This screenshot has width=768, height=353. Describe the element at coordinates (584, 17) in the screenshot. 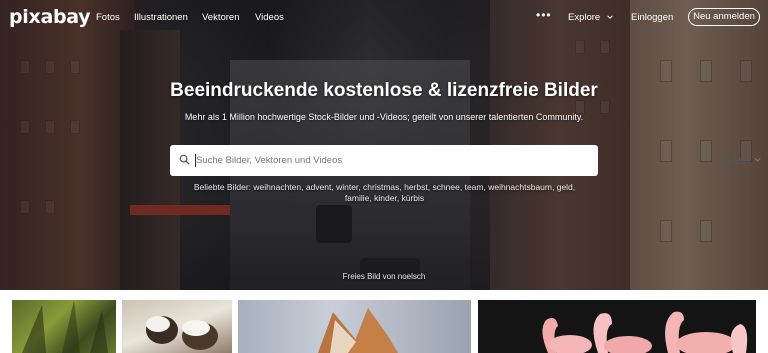

I see `explore-label: Explore` at that location.